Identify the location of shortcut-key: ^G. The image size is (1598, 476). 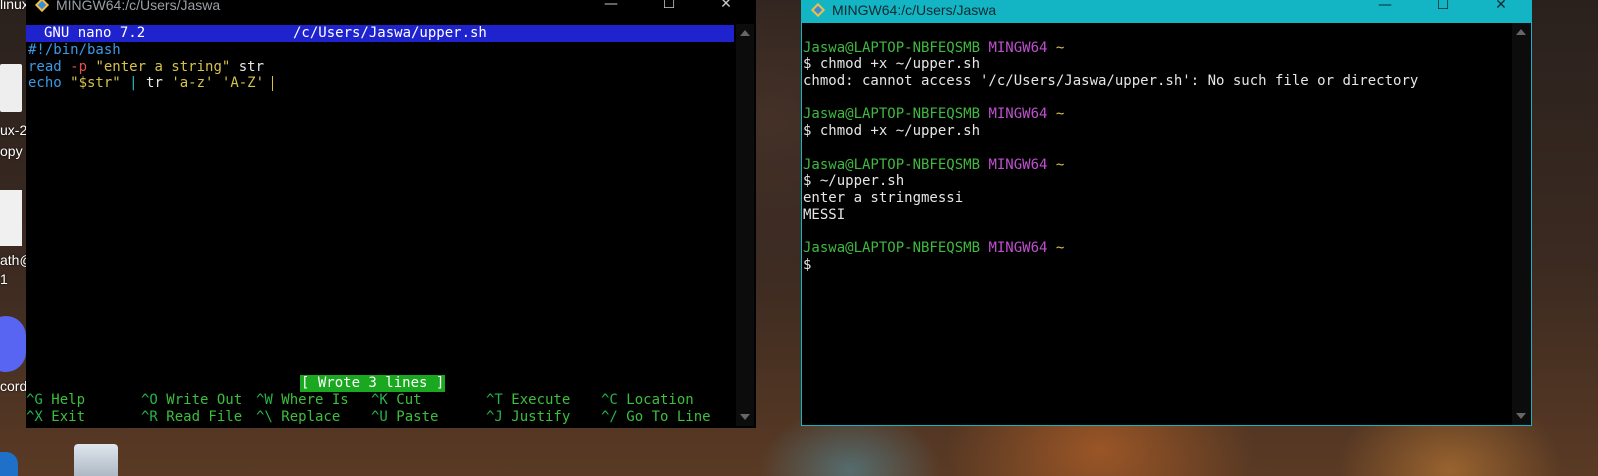
(34, 400).